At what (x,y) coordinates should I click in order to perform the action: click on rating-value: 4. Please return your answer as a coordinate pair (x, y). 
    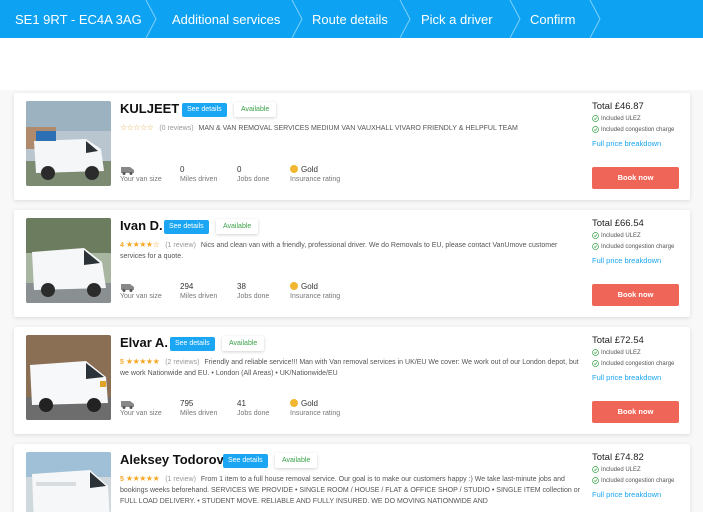
    Looking at the image, I should click on (122, 245).